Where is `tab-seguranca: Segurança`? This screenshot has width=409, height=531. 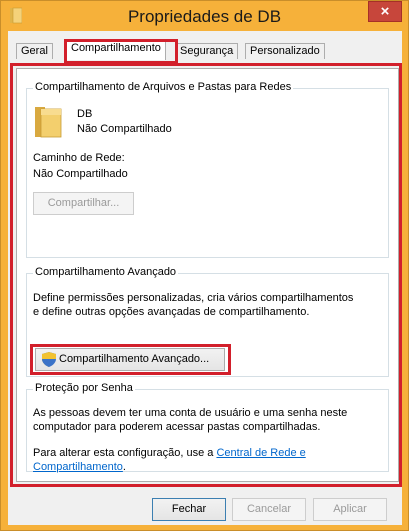
tab-seguranca: Segurança is located at coordinates (207, 51).